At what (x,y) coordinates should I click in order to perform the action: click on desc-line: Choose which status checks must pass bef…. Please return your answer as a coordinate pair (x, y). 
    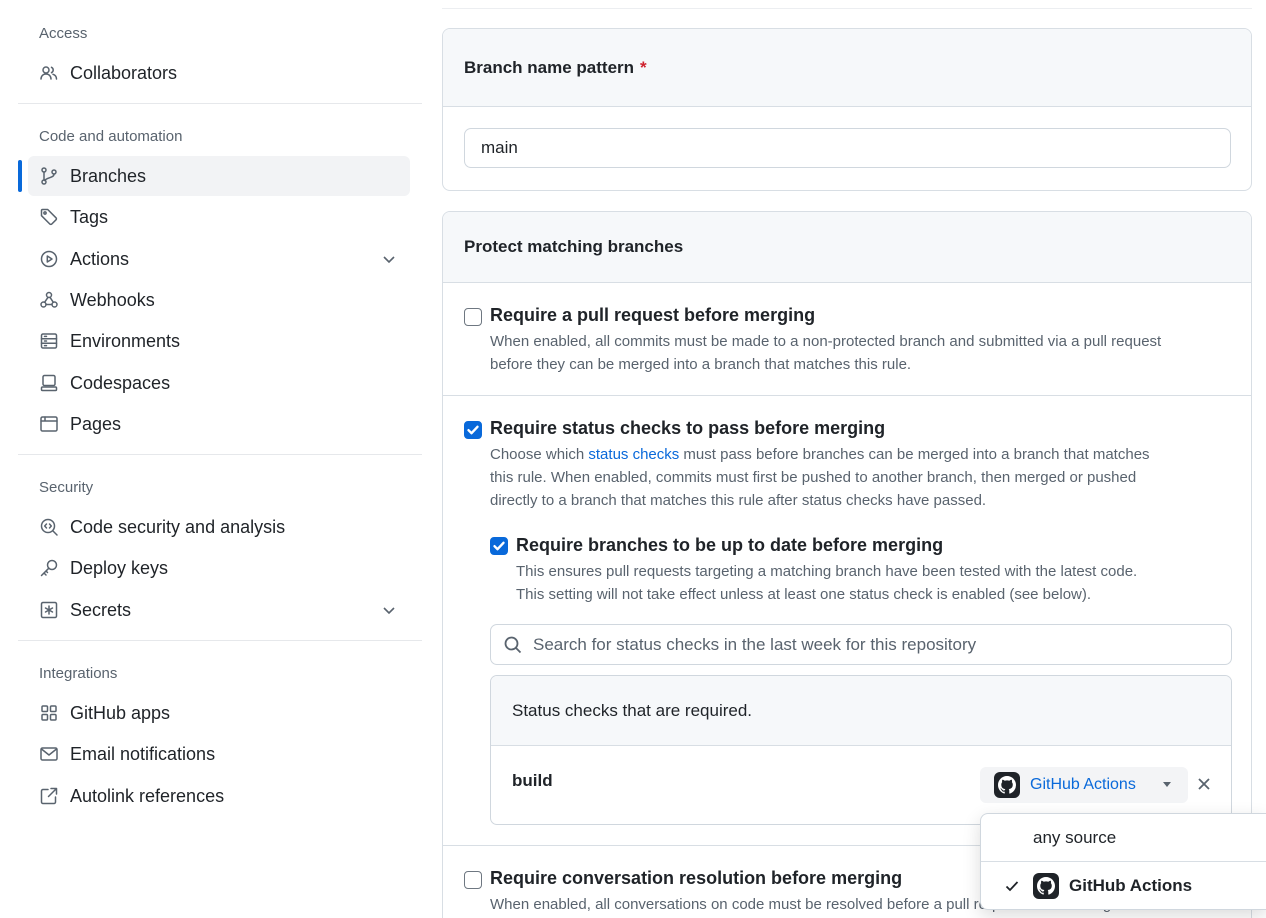
    Looking at the image, I should click on (862, 454).